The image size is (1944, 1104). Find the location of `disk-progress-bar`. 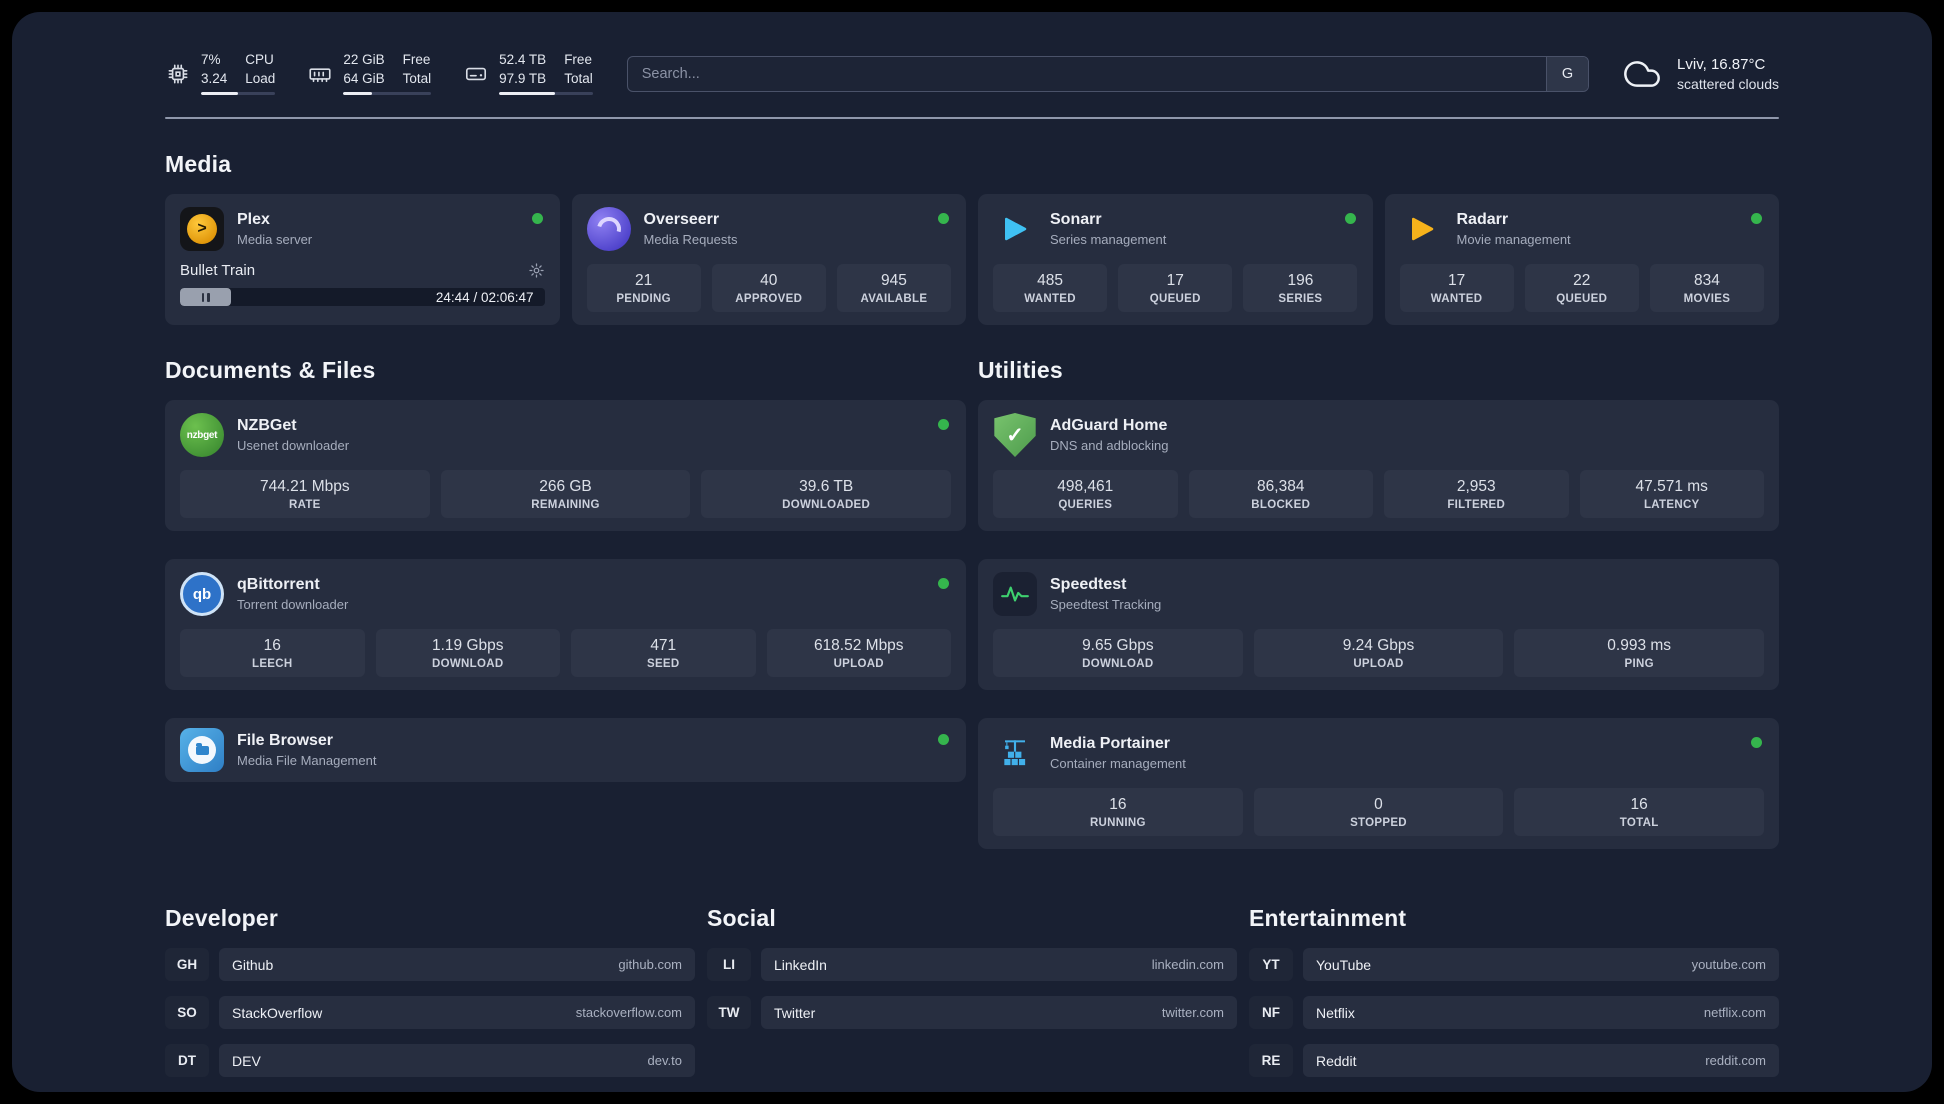

disk-progress-bar is located at coordinates (546, 94).